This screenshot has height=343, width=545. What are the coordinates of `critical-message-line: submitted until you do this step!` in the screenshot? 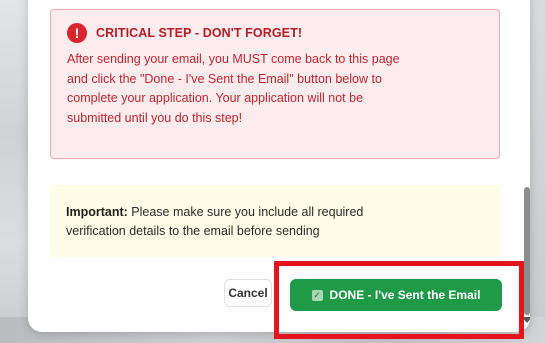 It's located at (155, 117).